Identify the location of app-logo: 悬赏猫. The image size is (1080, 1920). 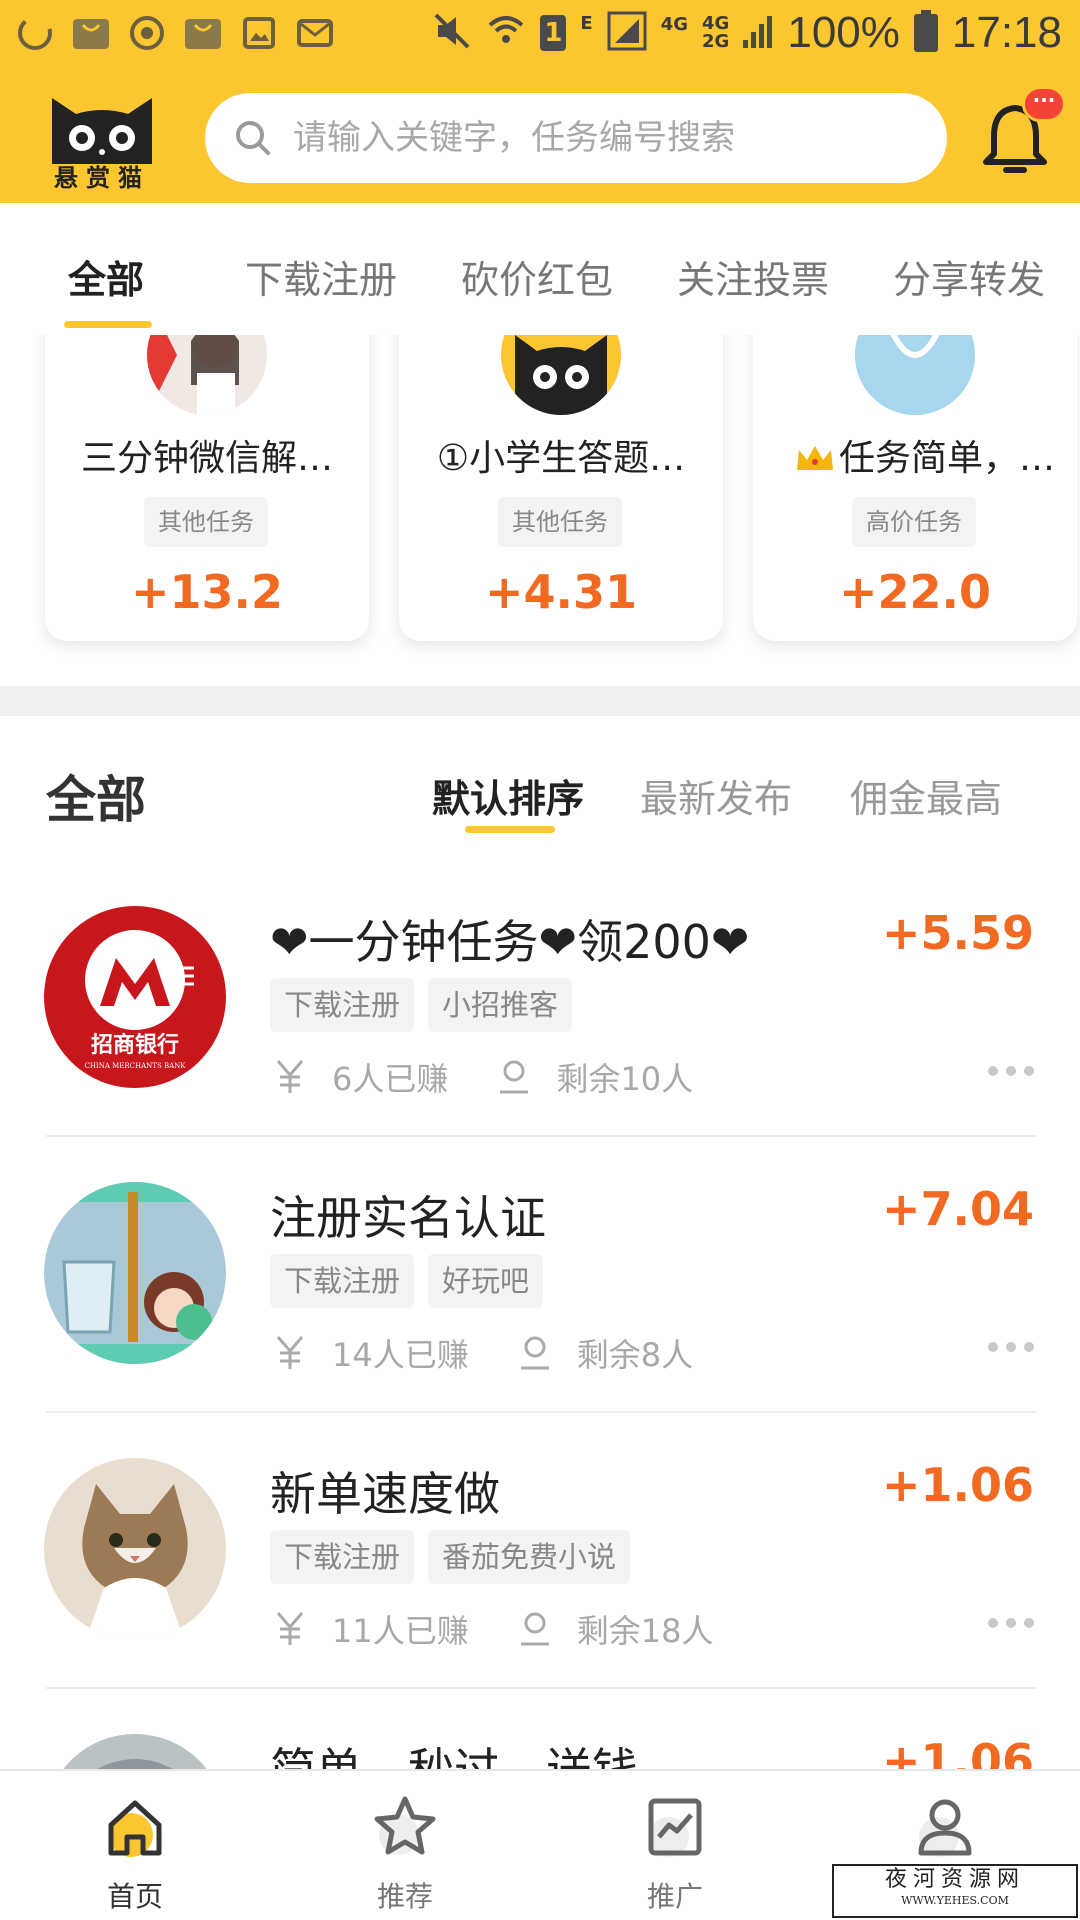
(102, 141).